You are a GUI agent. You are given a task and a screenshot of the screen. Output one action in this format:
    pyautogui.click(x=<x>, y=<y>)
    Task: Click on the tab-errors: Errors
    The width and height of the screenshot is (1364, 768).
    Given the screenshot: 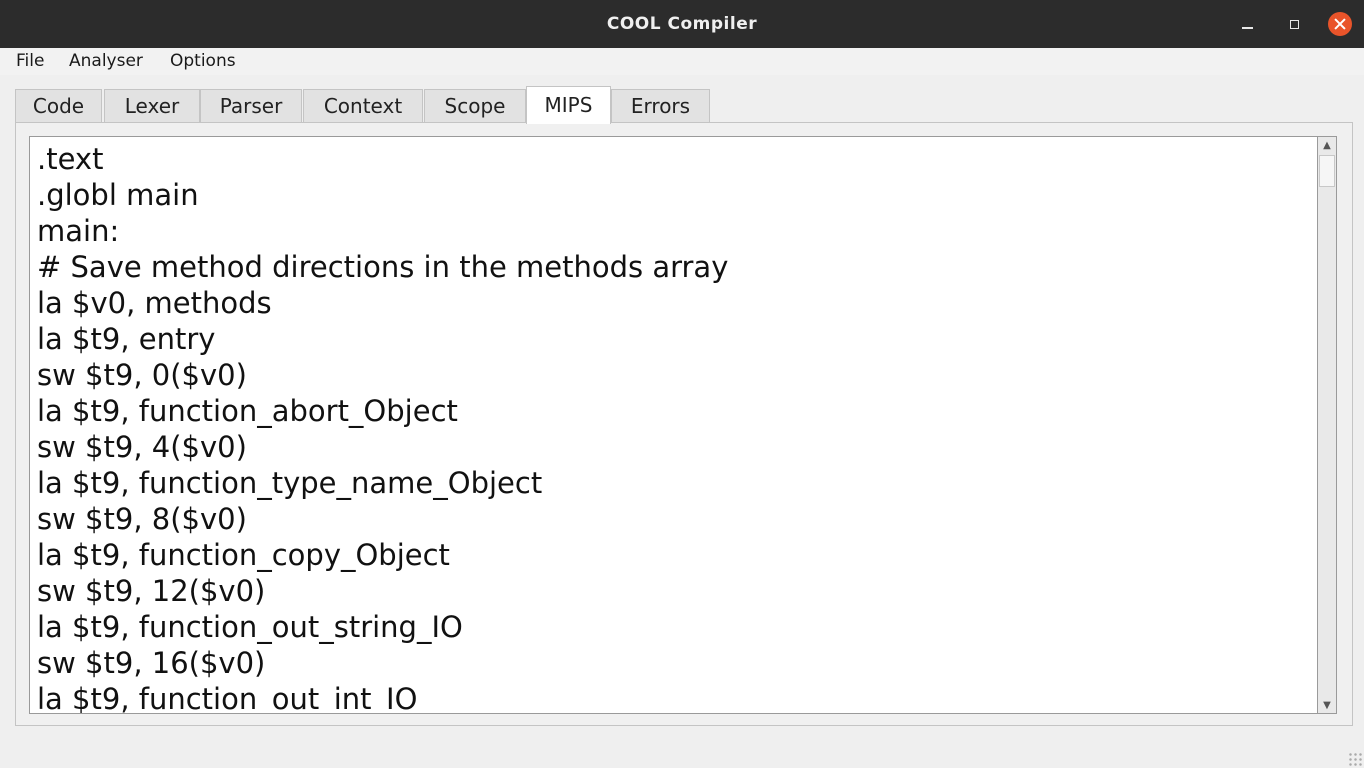 What is the action you would take?
    pyautogui.click(x=660, y=106)
    